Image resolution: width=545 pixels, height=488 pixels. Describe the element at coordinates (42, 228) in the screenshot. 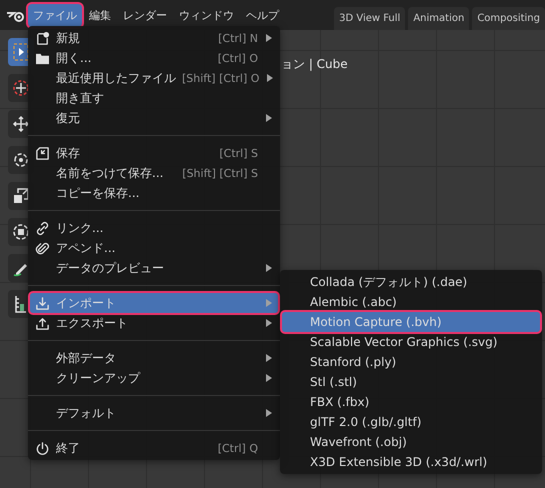

I see `link-icon` at that location.